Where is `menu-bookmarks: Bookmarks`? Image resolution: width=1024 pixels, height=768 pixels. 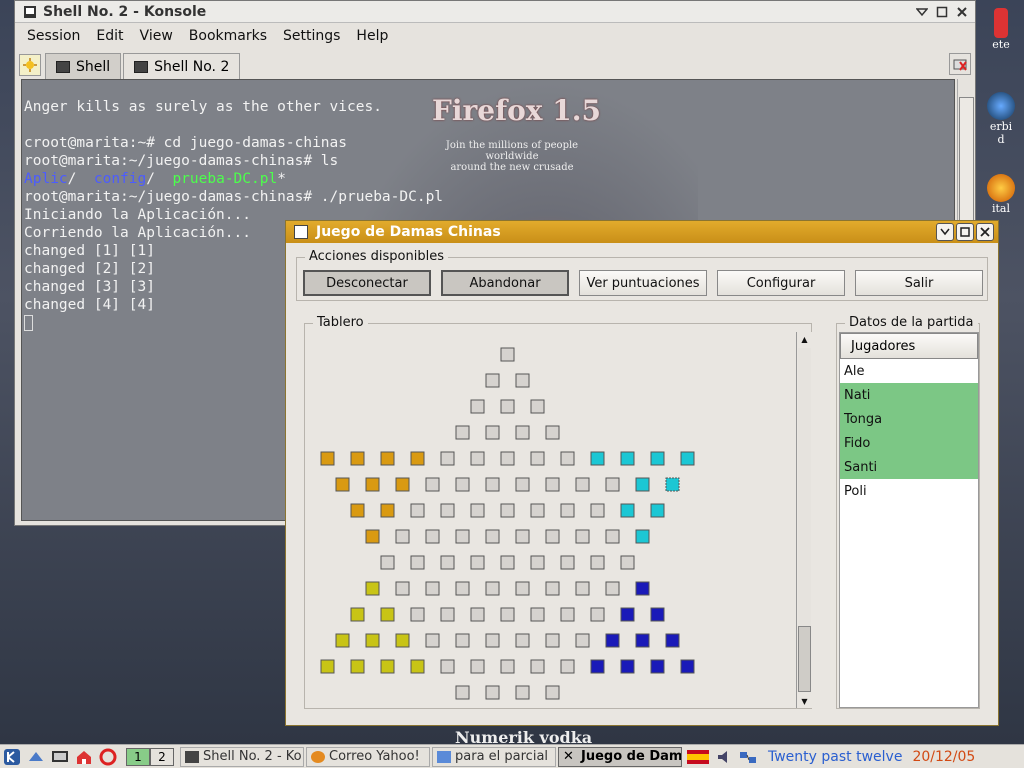 menu-bookmarks: Bookmarks is located at coordinates (228, 36).